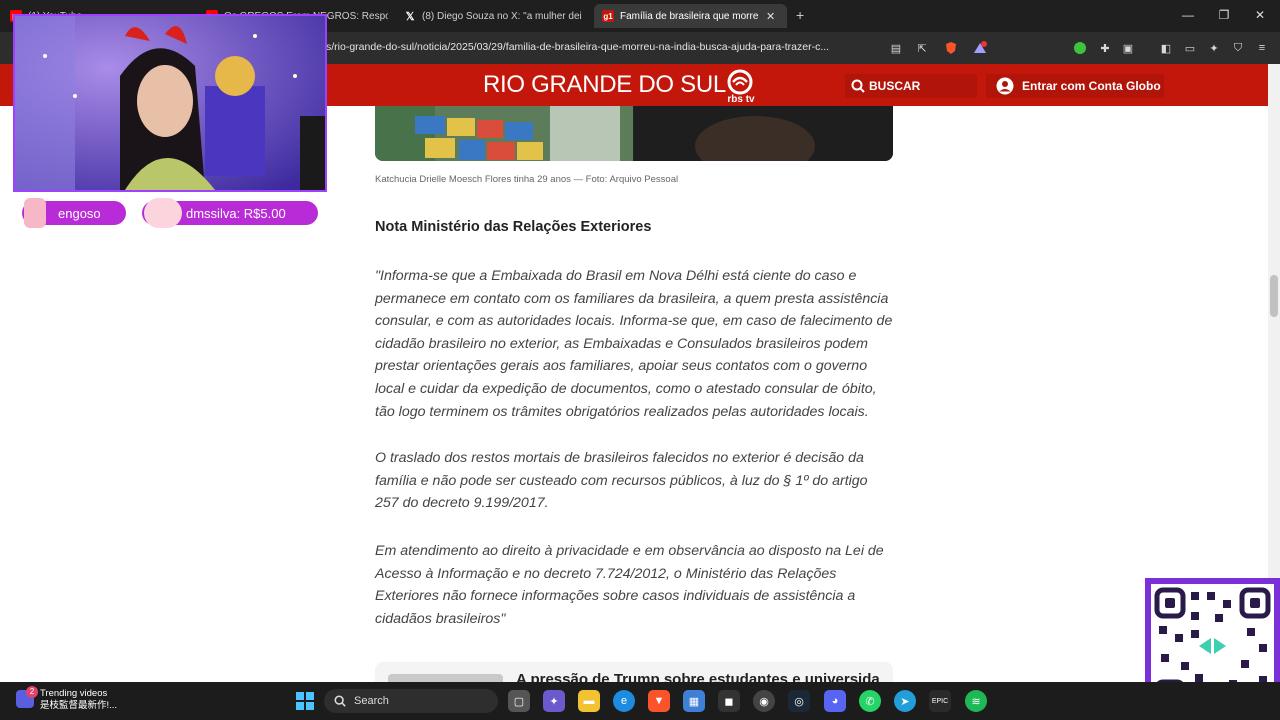  What do you see at coordinates (411, 701) in the screenshot?
I see `taskbar-search: Search` at bounding box center [411, 701].